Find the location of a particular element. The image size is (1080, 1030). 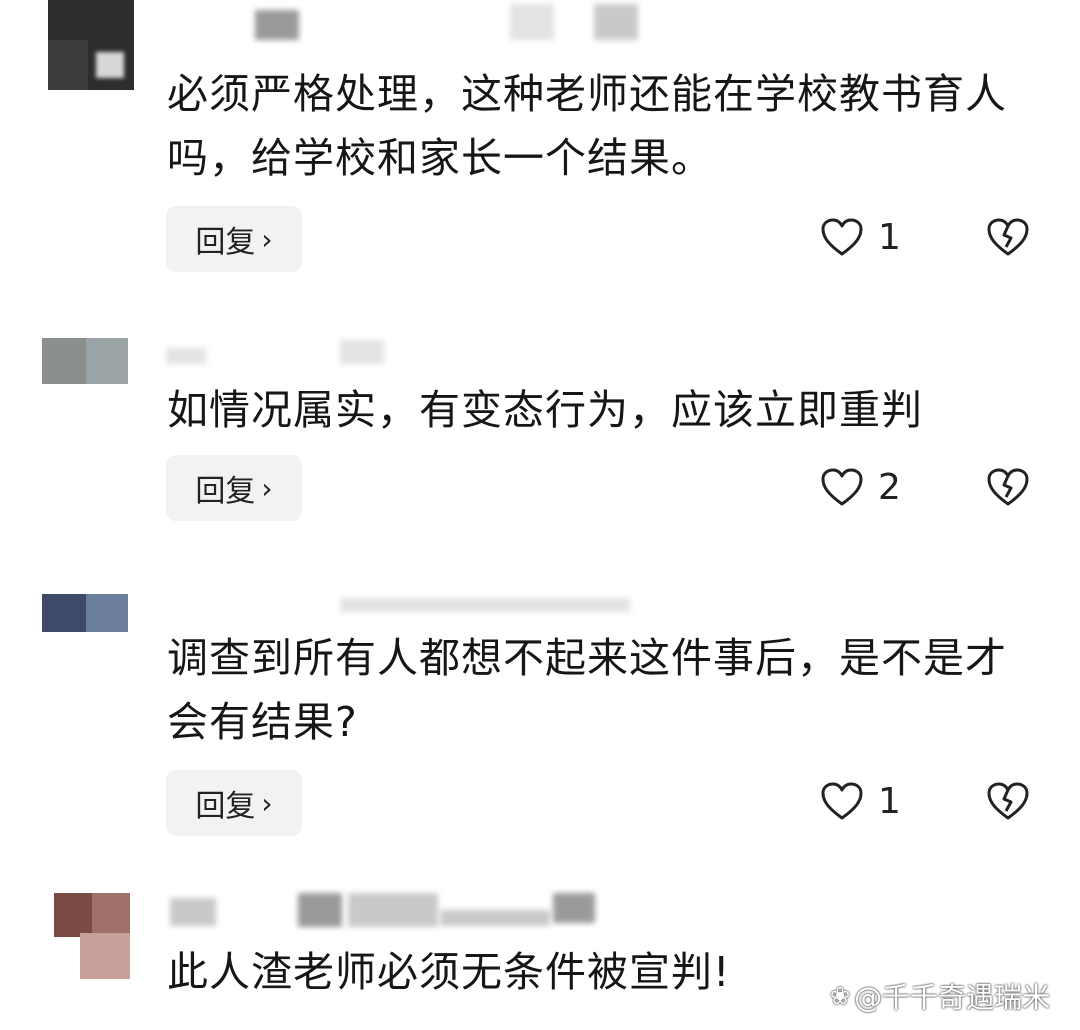

comment-text: 必须严格处理，这种老师还能在学校教书育人吗，给学校和家长一个结果。 is located at coordinates (587, 126).